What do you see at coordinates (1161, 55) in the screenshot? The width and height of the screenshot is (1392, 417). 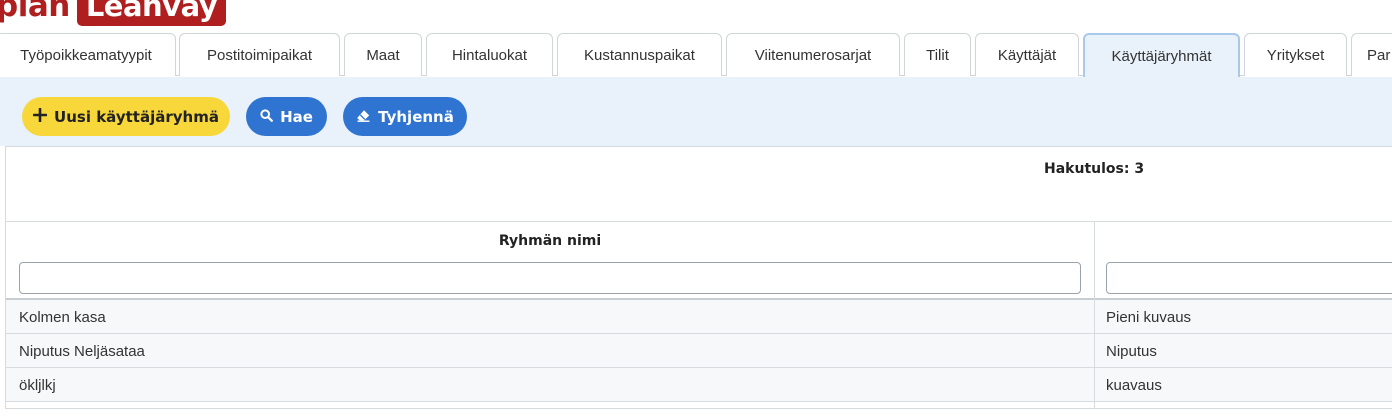 I see `tab-kayttajaryhmat: Käyttäjäryhmät` at bounding box center [1161, 55].